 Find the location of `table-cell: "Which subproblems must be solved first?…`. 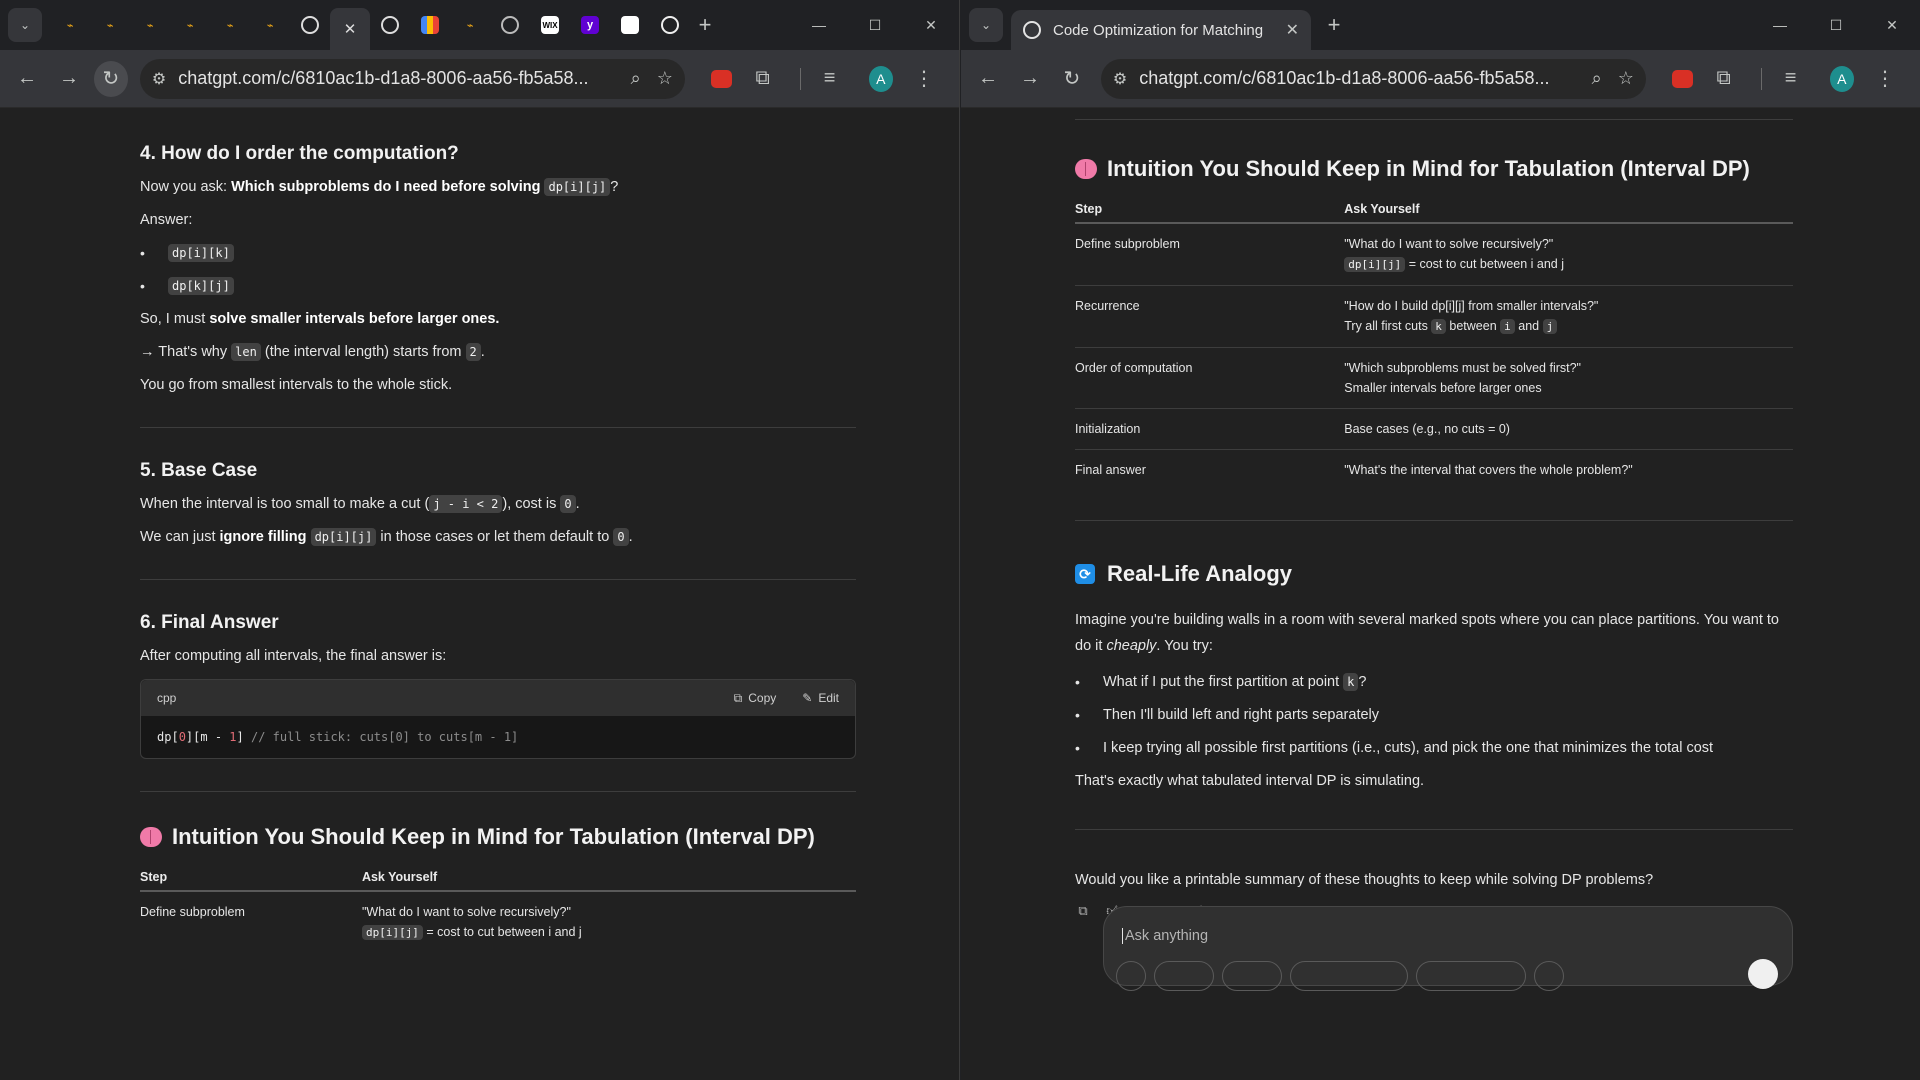

table-cell: "Which subproblems must be solved first?… is located at coordinates (1568, 378).